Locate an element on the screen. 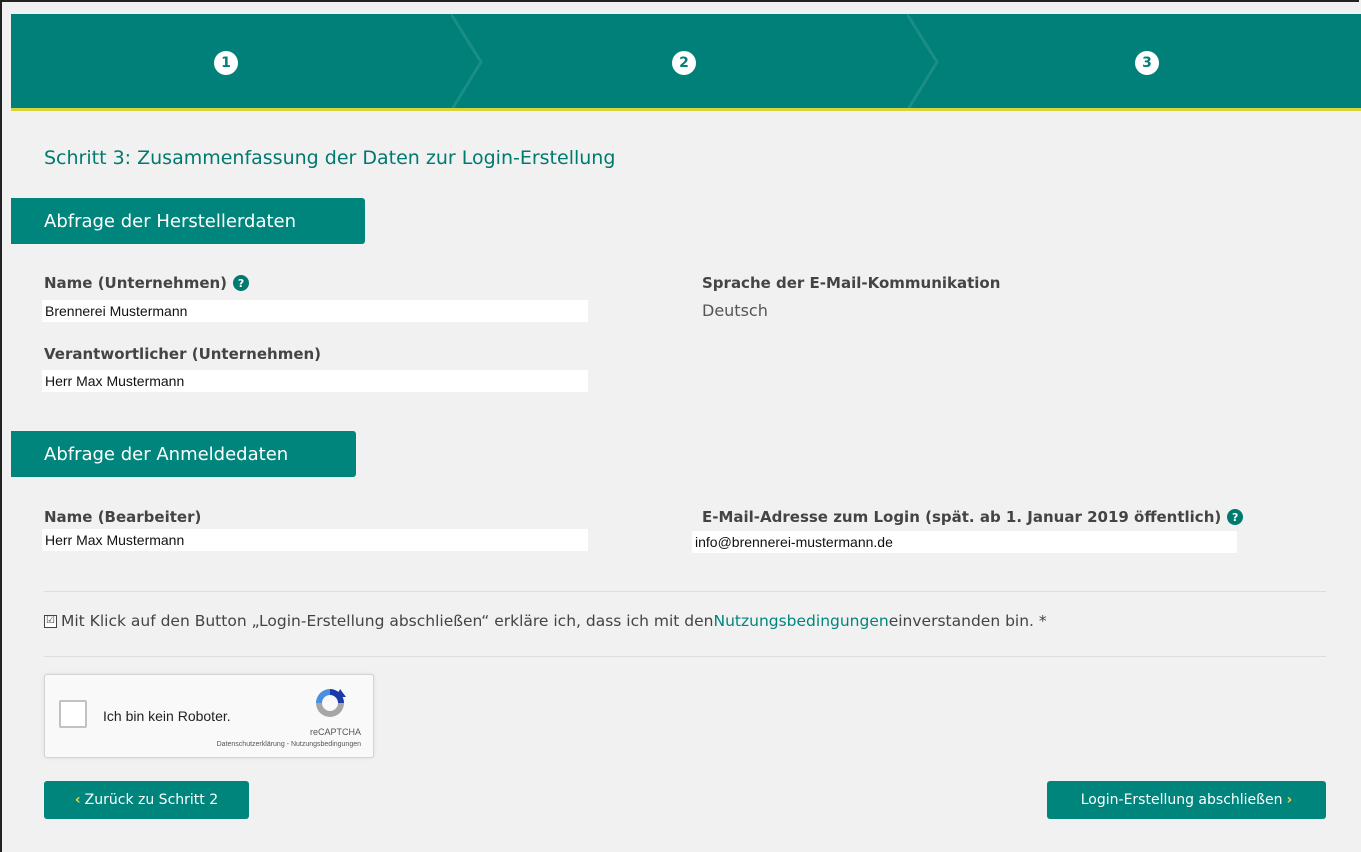 This screenshot has height=852, width=1361. back-button: ‹ Zurück zu Schritt 2 is located at coordinates (146, 800).